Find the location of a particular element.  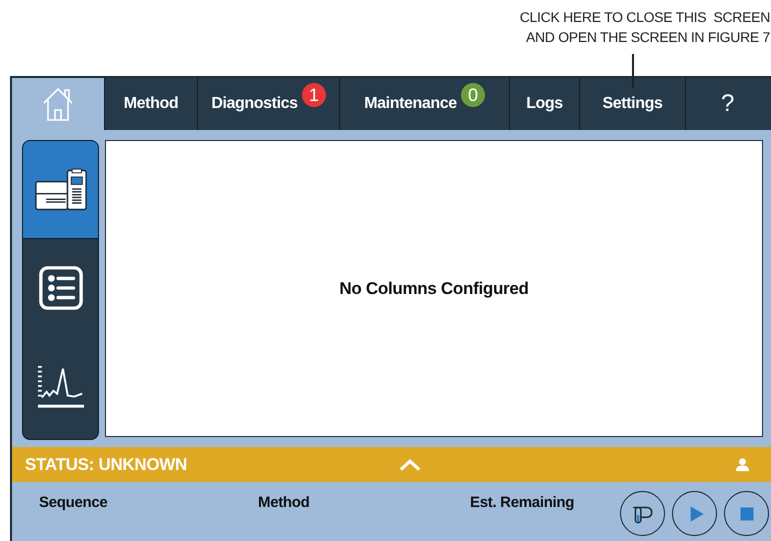

play-button is located at coordinates (694, 513).